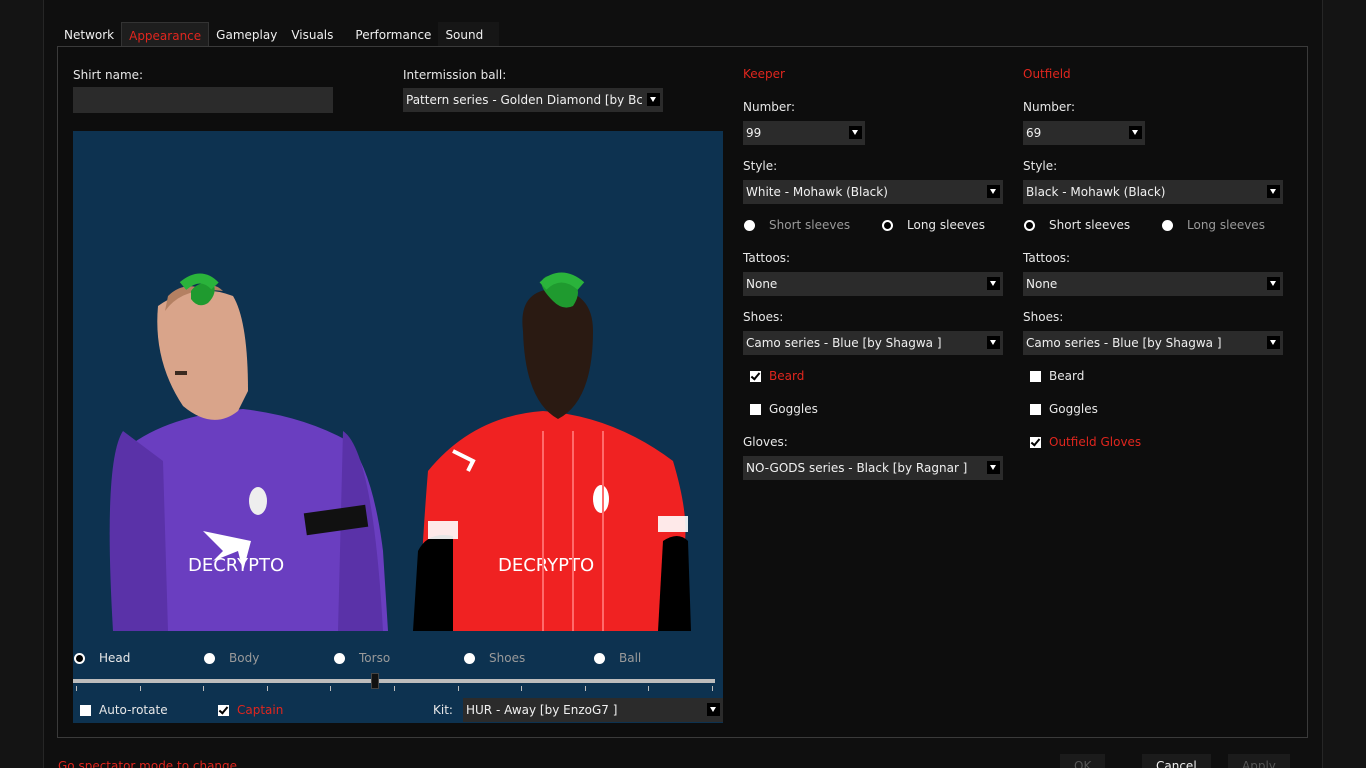 The height and width of the screenshot is (768, 1366). What do you see at coordinates (630, 658) in the screenshot?
I see `view-mode-ball-label: Ball` at bounding box center [630, 658].